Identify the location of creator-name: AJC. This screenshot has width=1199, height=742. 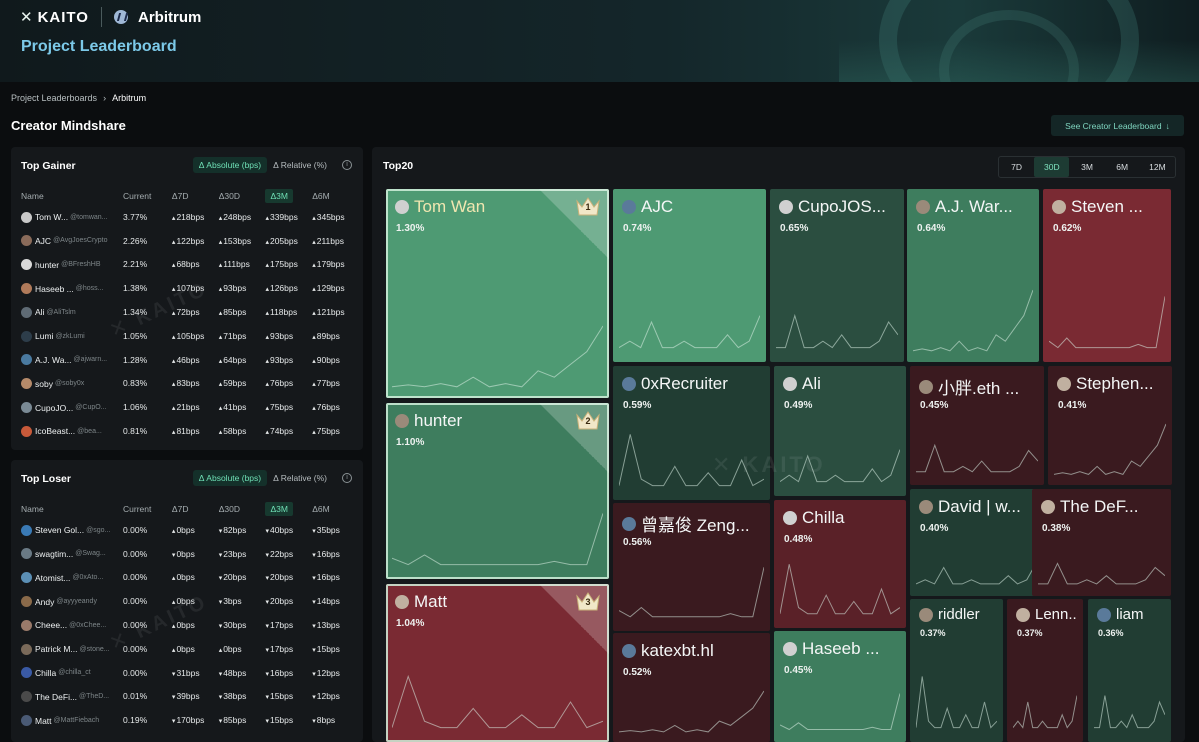
(43, 241).